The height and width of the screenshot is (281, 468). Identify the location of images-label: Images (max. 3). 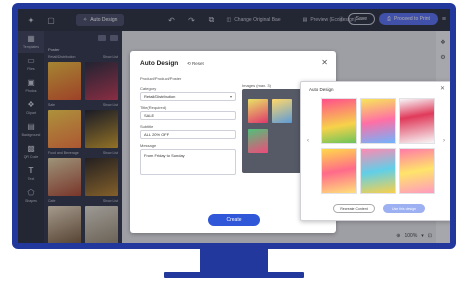
(256, 85).